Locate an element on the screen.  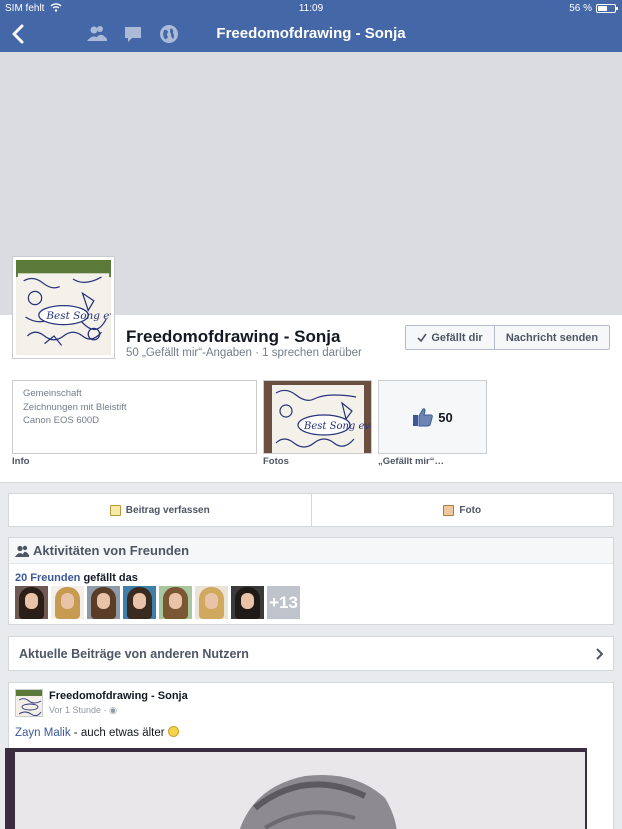
post-body: - auch etwas älter is located at coordinates (119, 733).